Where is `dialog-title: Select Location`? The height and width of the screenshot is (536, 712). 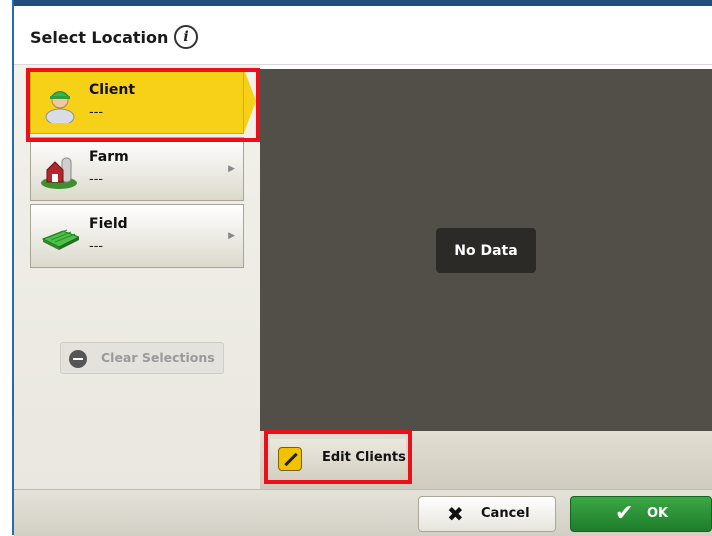
dialog-title: Select Location is located at coordinates (99, 37).